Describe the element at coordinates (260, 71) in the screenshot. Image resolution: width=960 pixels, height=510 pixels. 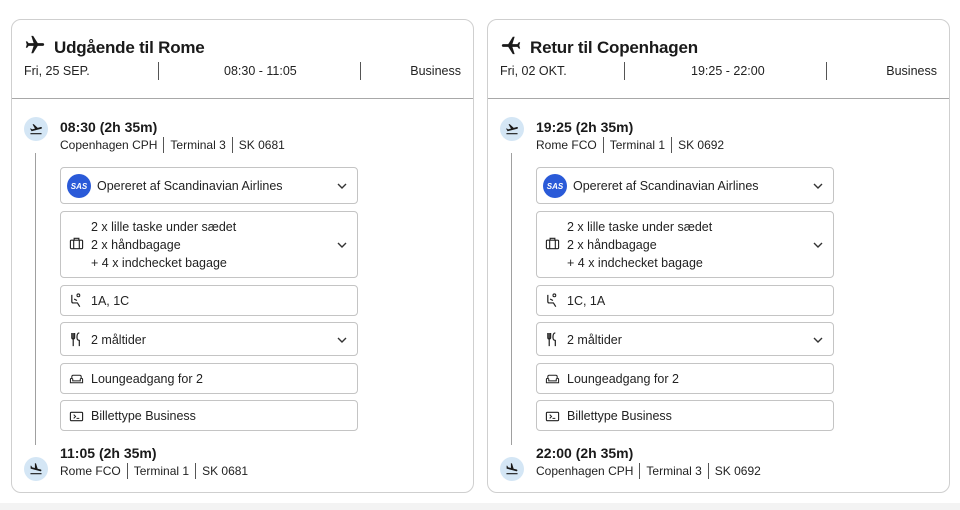
I see `outbound-time-range: 08:30 - 11:05` at that location.